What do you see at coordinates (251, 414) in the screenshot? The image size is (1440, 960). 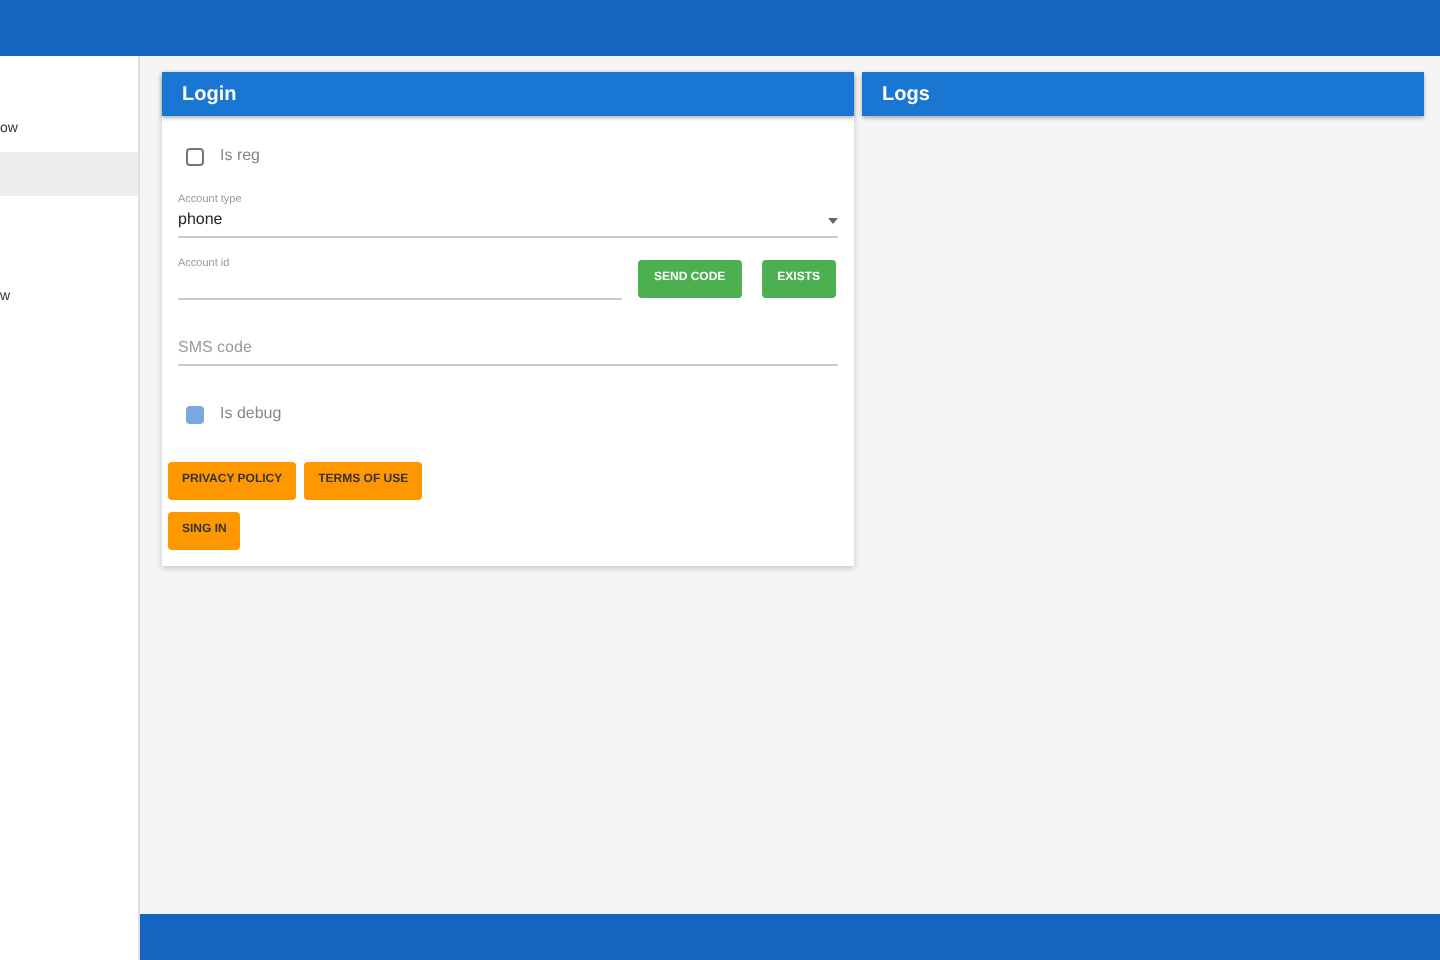 I see `checkbox-label: Is debug` at bounding box center [251, 414].